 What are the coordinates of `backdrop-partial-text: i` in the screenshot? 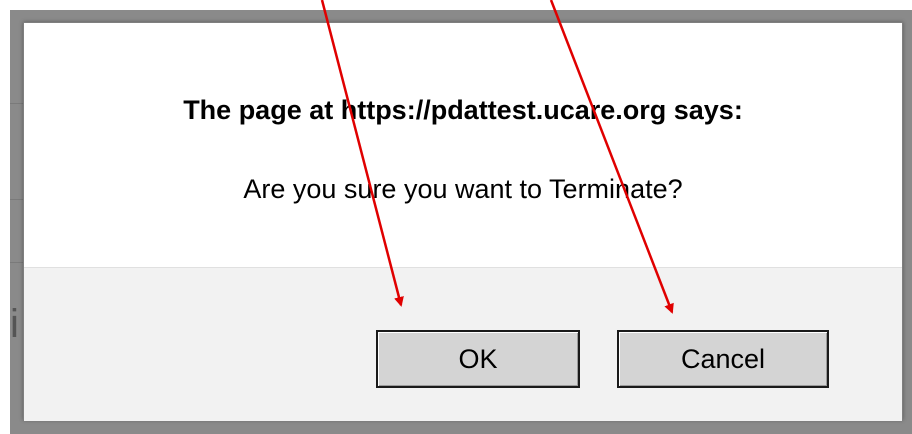 It's located at (14, 324).